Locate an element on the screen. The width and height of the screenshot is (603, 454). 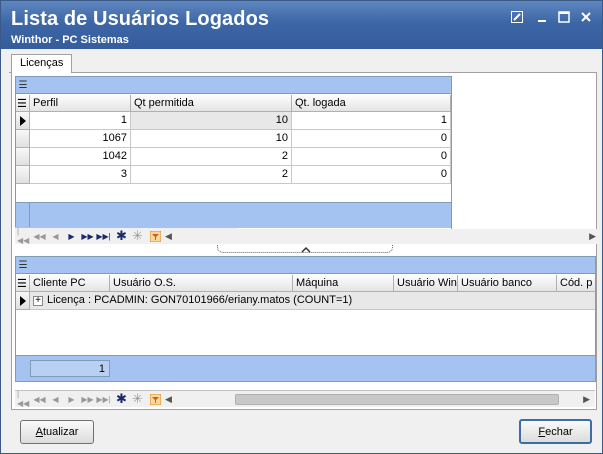
top-hscrollbar: ◀ ▶ is located at coordinates (381, 236).